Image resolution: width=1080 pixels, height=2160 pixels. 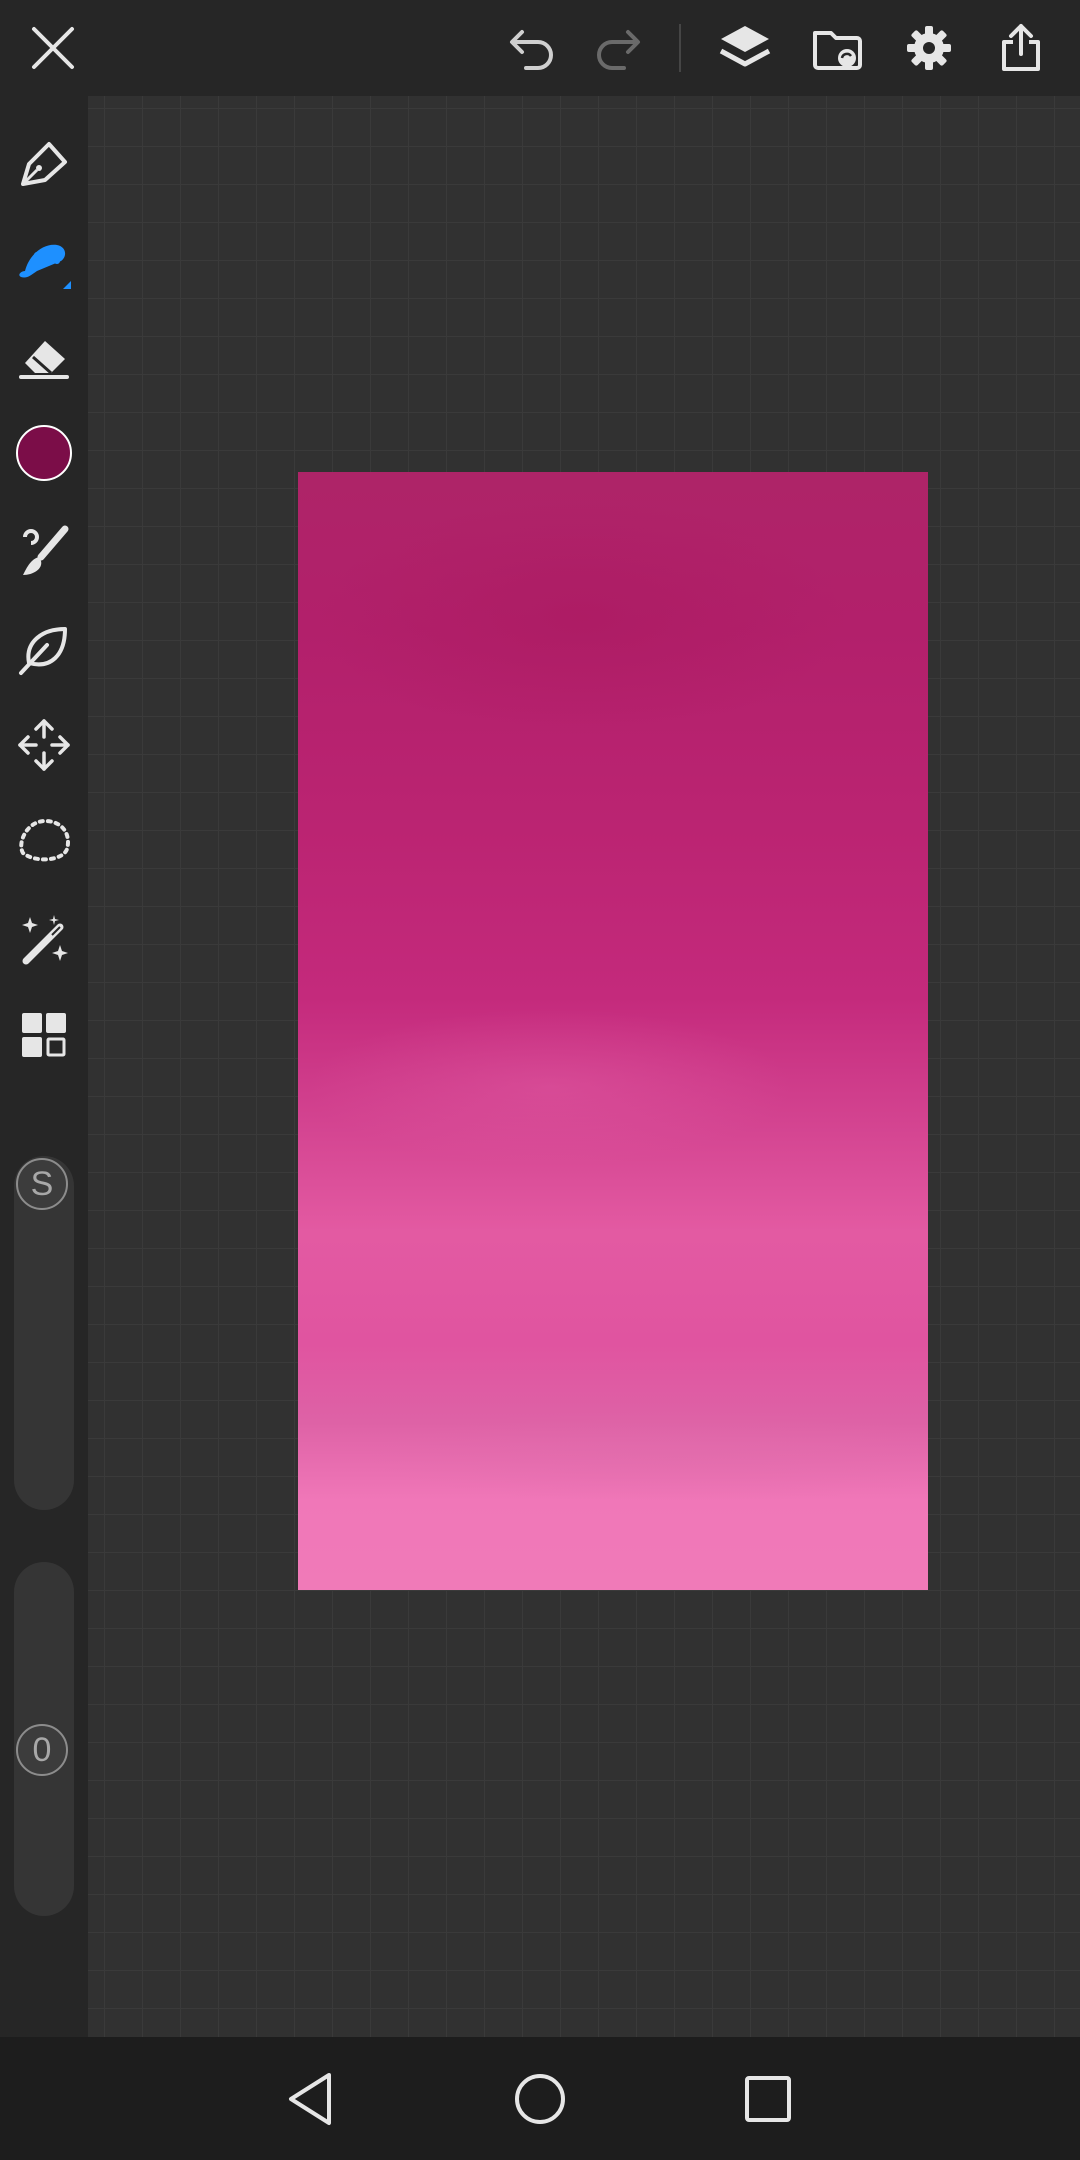 I want to click on grid-icon, so click(x=44, y=1035).